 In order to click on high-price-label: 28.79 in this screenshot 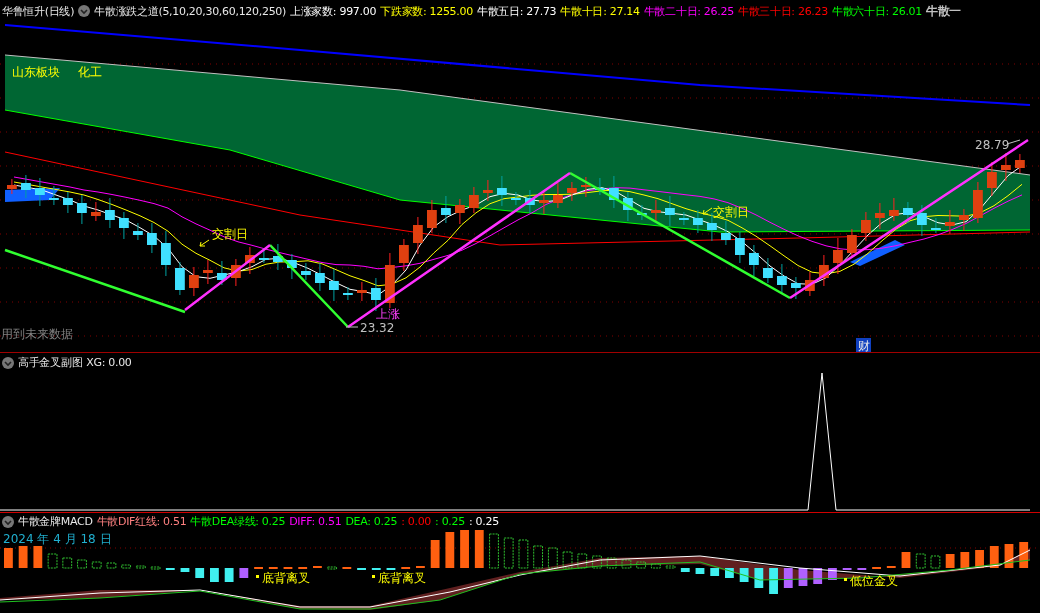, I will do `click(992, 145)`.